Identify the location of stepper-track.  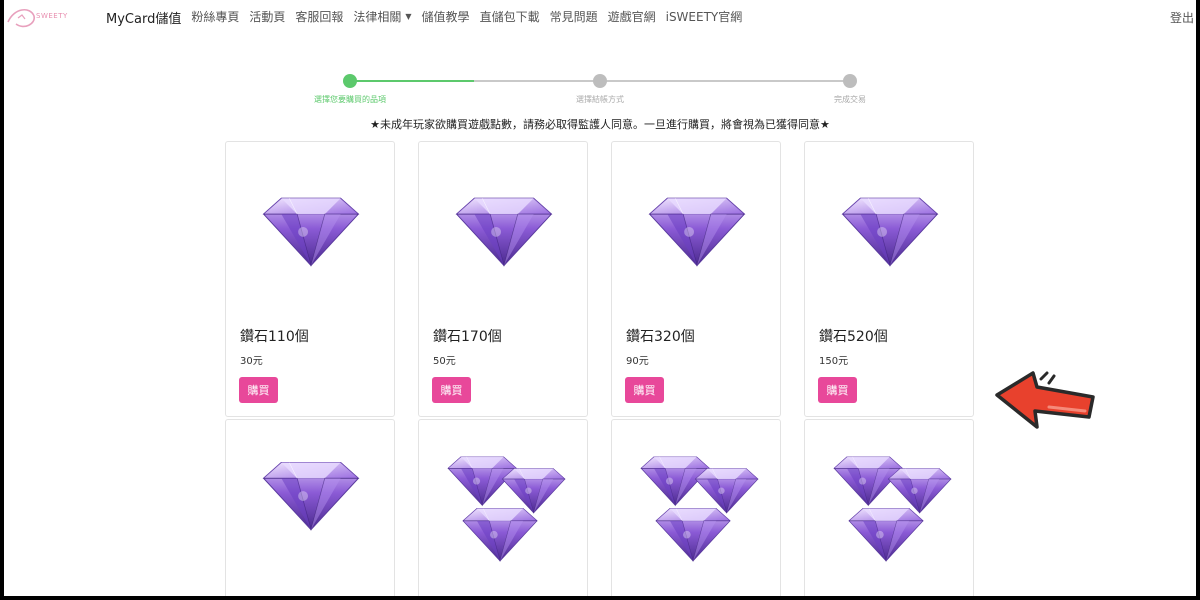
(664, 81).